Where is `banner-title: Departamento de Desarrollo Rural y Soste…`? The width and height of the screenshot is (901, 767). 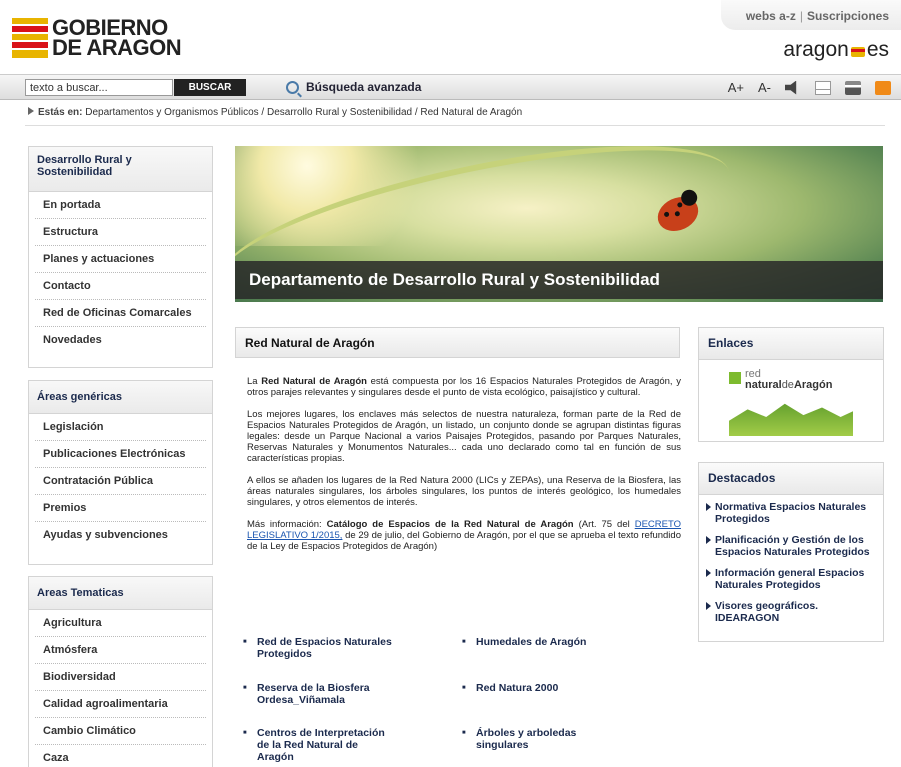
banner-title: Departamento de Desarrollo Rural y Soste… is located at coordinates (559, 280).